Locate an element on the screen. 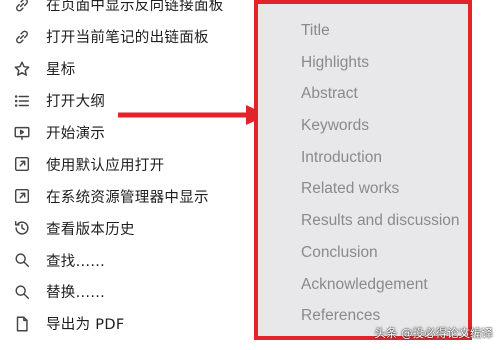 This screenshot has height=350, width=499. menu-item-label: 在系统资源管理器中显示 is located at coordinates (127, 197).